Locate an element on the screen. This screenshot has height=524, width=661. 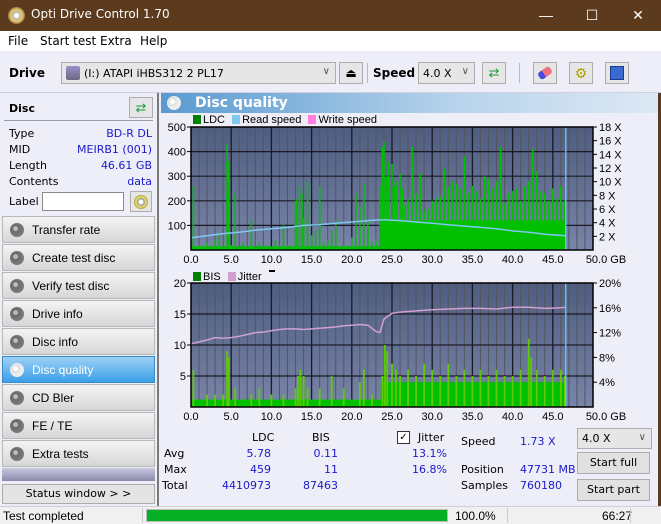
bis-x-tick-label: 10.0 is located at coordinates (271, 417).